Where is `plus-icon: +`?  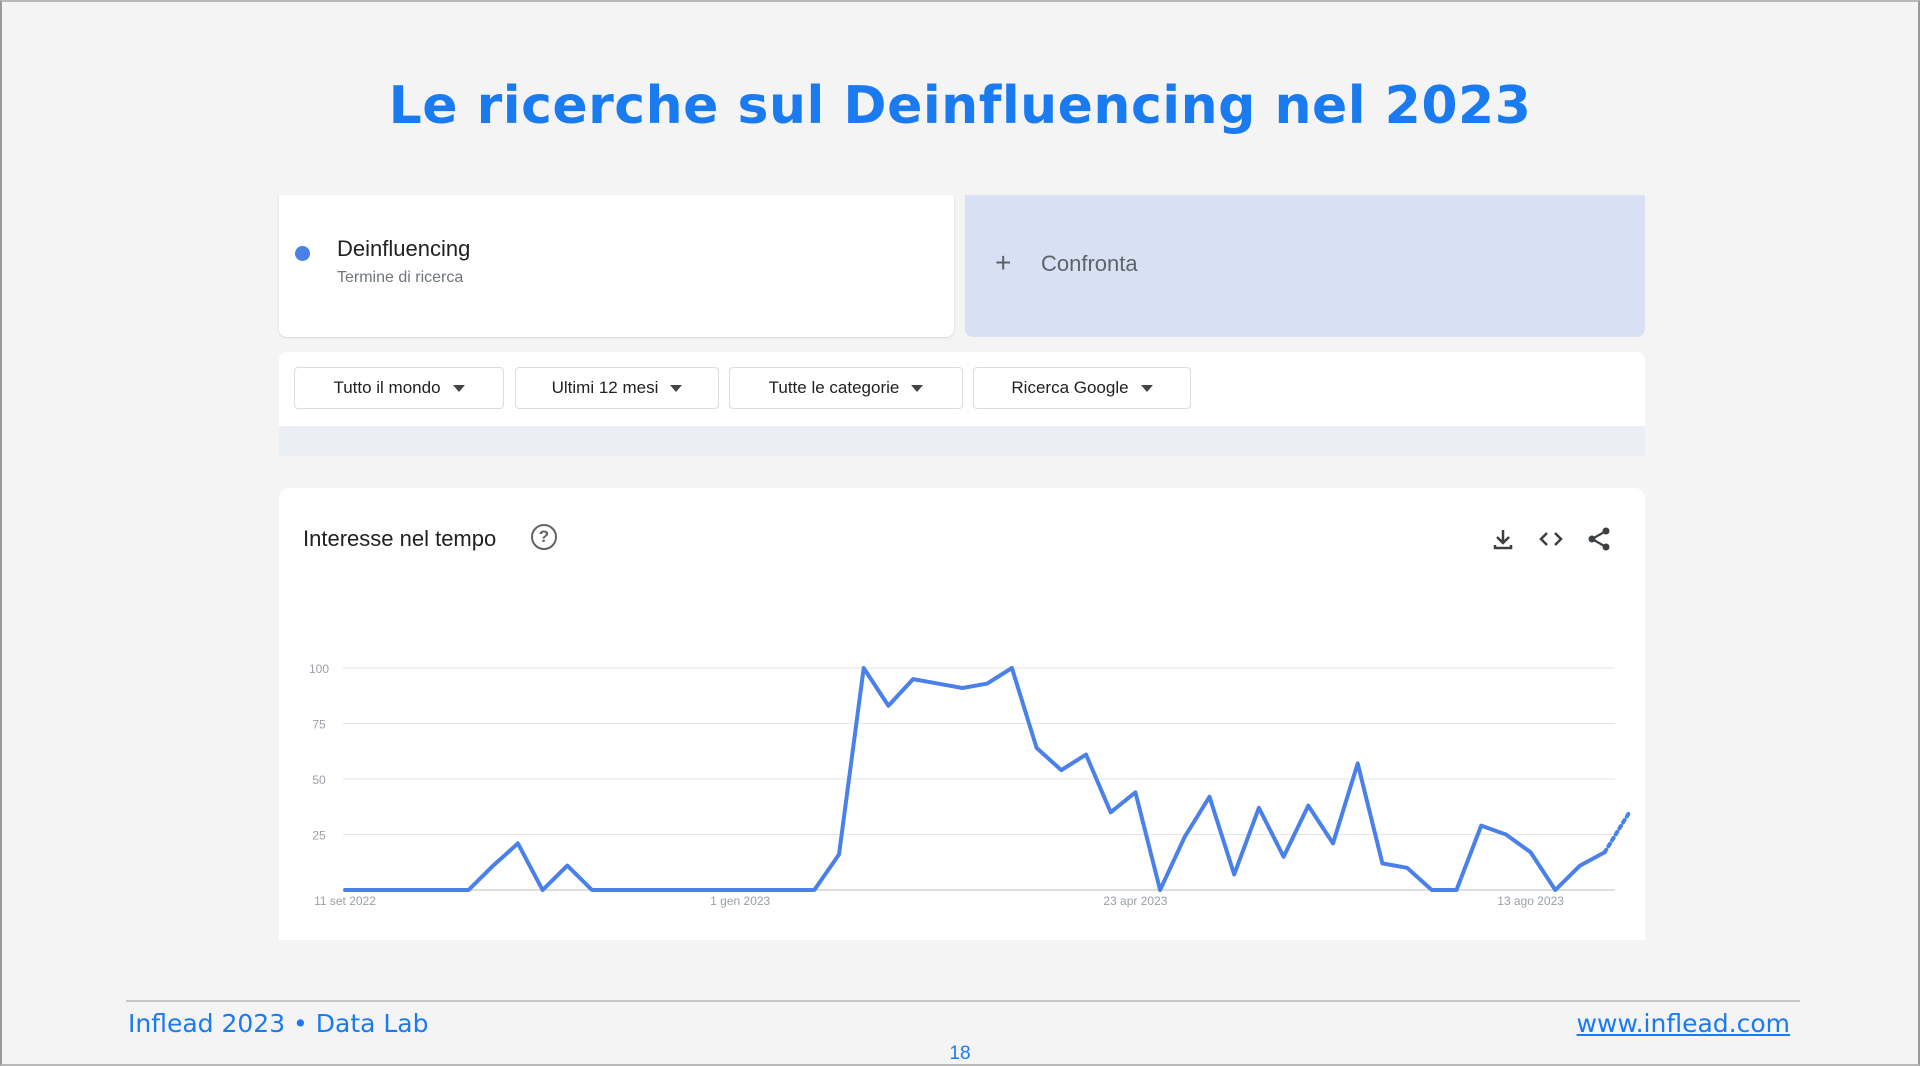 plus-icon: + is located at coordinates (1003, 262).